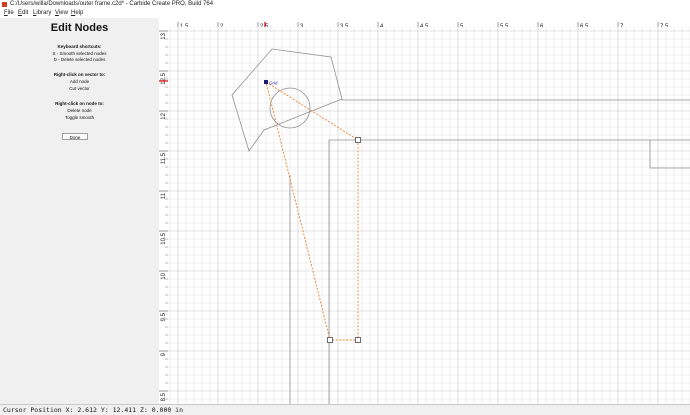 The image size is (690, 415). What do you see at coordinates (164, 78) in the screenshot?
I see `y-tick-label: 12.5` at bounding box center [164, 78].